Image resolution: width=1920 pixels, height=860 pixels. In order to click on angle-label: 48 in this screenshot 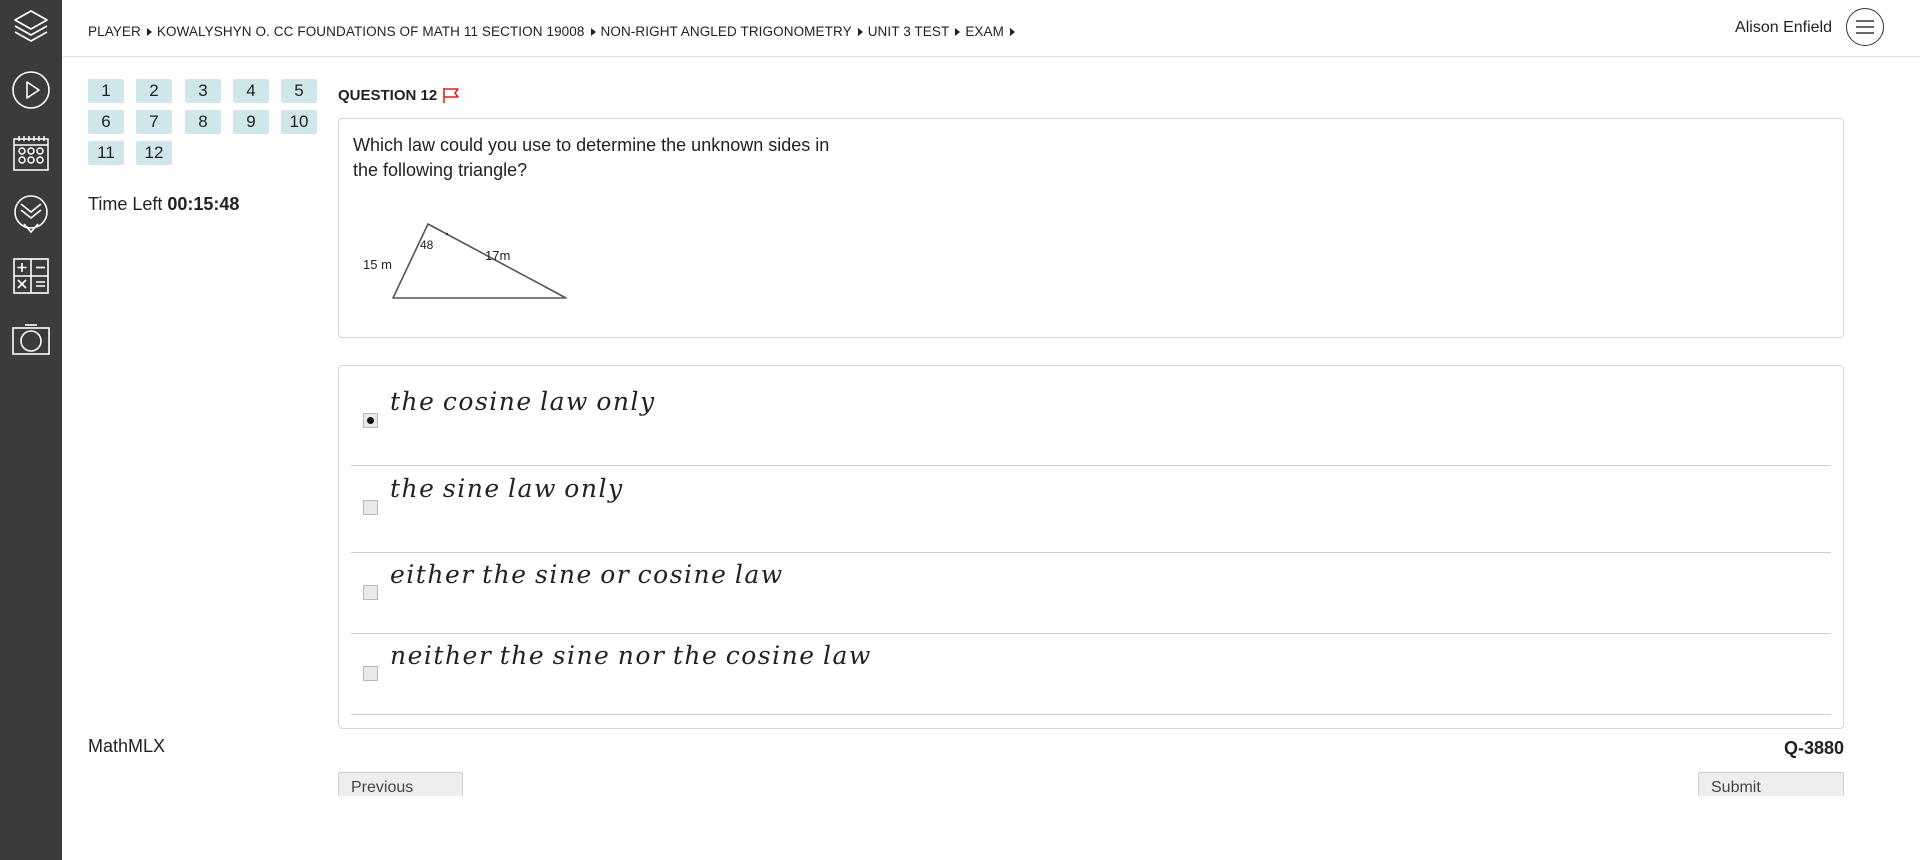, I will do `click(427, 245)`.